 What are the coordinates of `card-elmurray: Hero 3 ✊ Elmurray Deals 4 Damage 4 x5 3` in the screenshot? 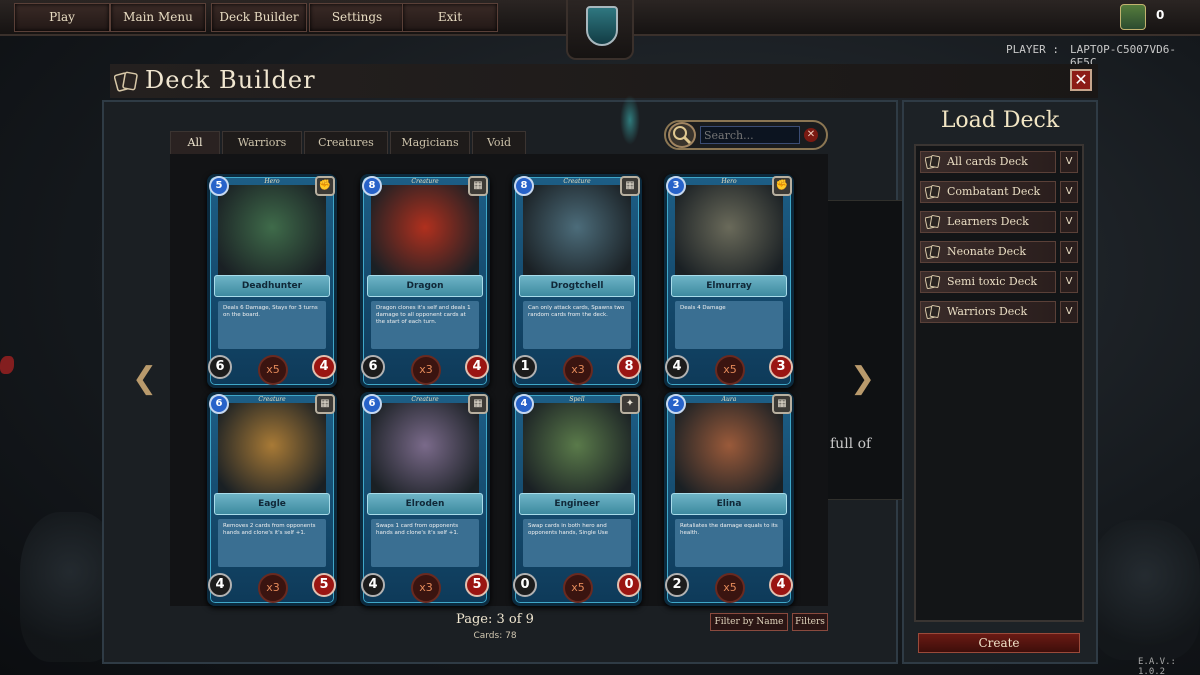 It's located at (729, 281).